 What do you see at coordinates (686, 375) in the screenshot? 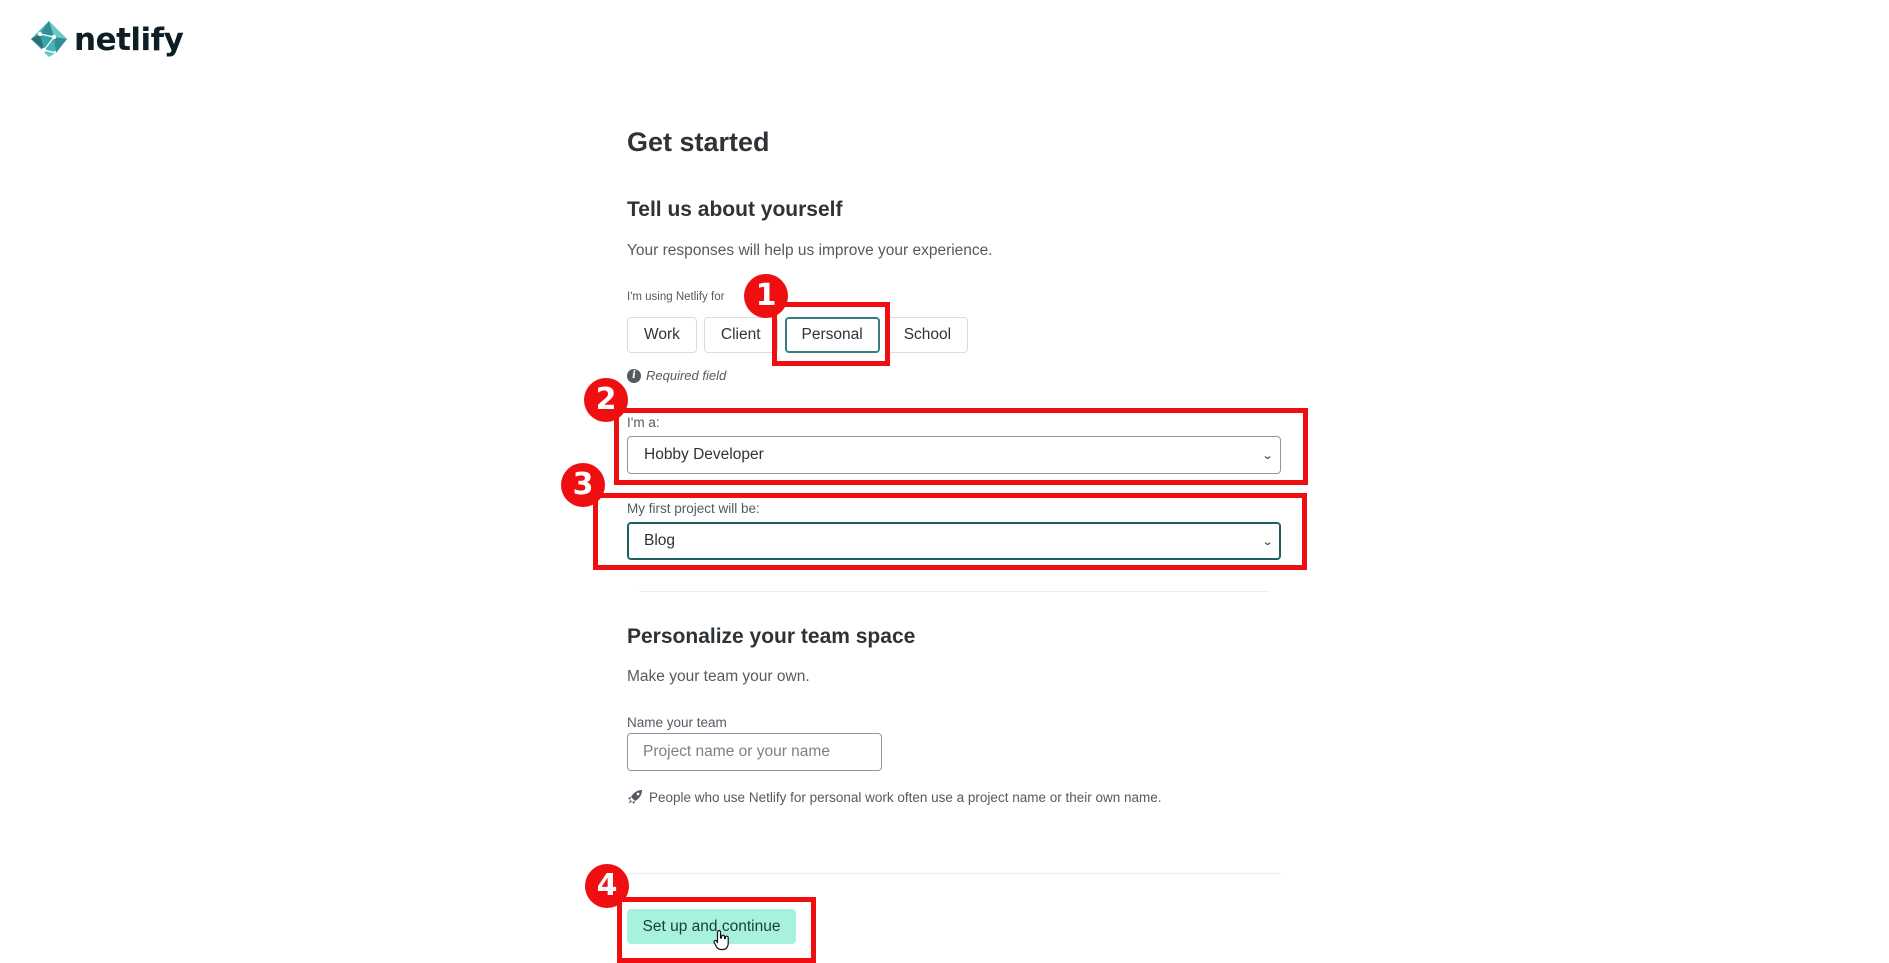
I see `required-field-text: Required field` at bounding box center [686, 375].